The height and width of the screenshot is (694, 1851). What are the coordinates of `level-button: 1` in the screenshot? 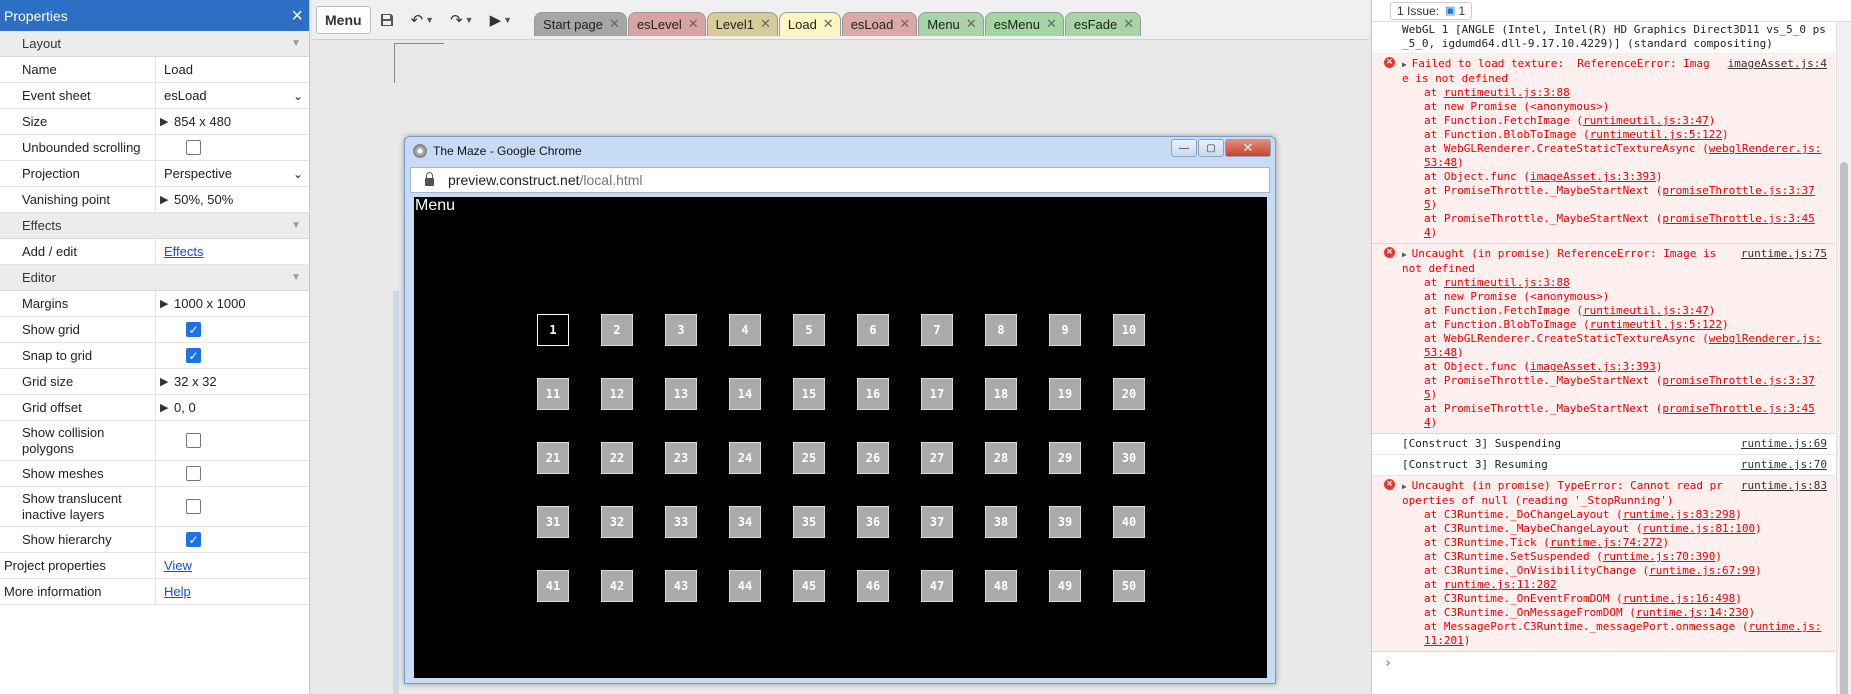 It's located at (553, 330).